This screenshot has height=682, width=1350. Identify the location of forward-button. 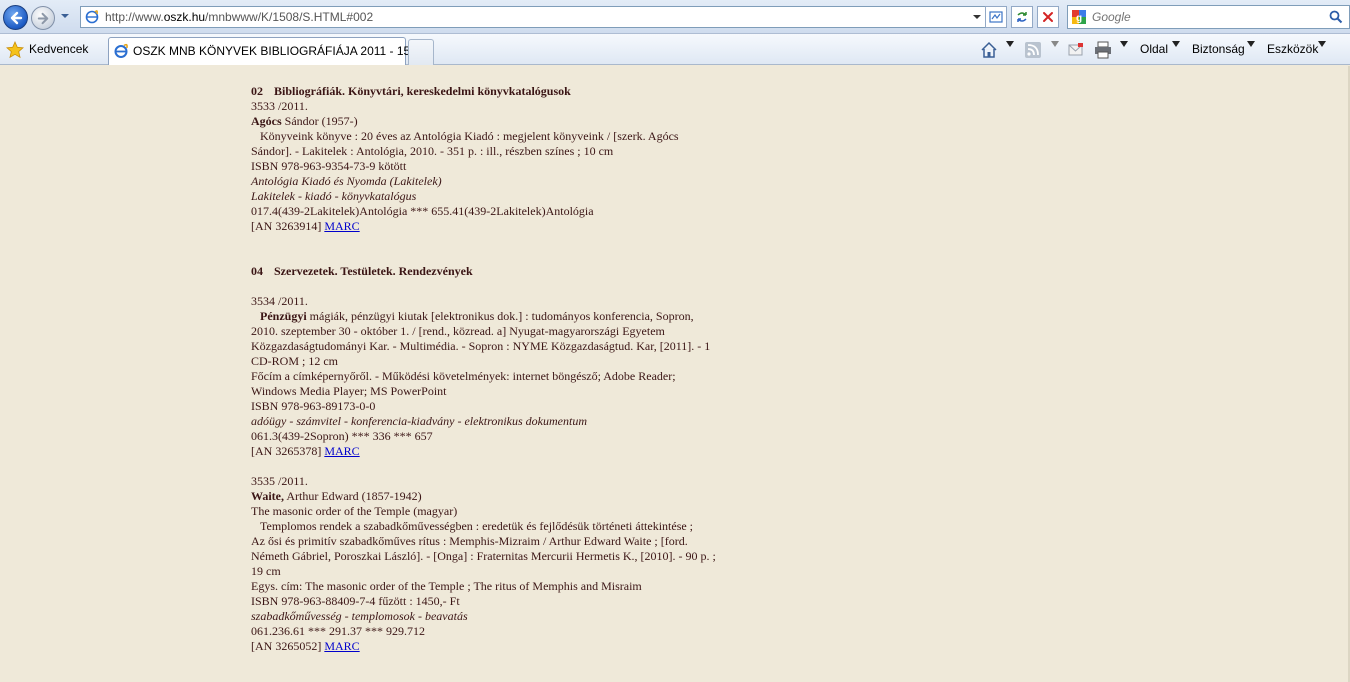
(43, 18).